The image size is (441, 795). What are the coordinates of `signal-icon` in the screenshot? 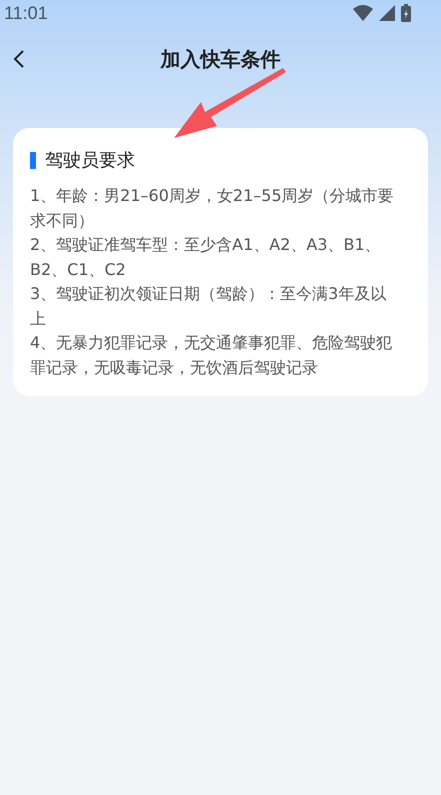 It's located at (387, 13).